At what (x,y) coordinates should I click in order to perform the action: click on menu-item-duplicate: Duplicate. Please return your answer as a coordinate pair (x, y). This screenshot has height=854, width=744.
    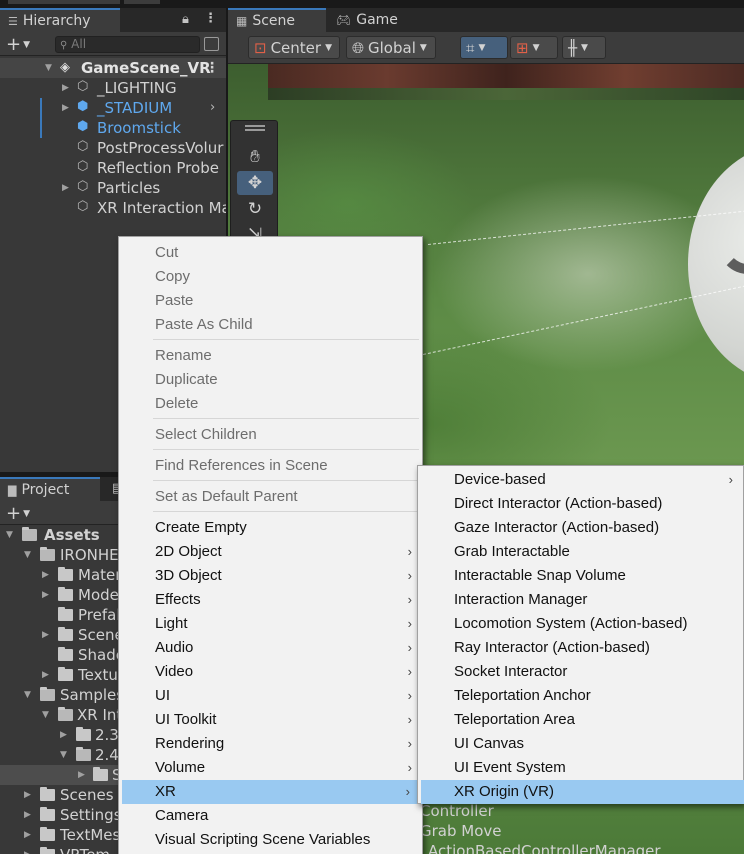
    Looking at the image, I should click on (270, 380).